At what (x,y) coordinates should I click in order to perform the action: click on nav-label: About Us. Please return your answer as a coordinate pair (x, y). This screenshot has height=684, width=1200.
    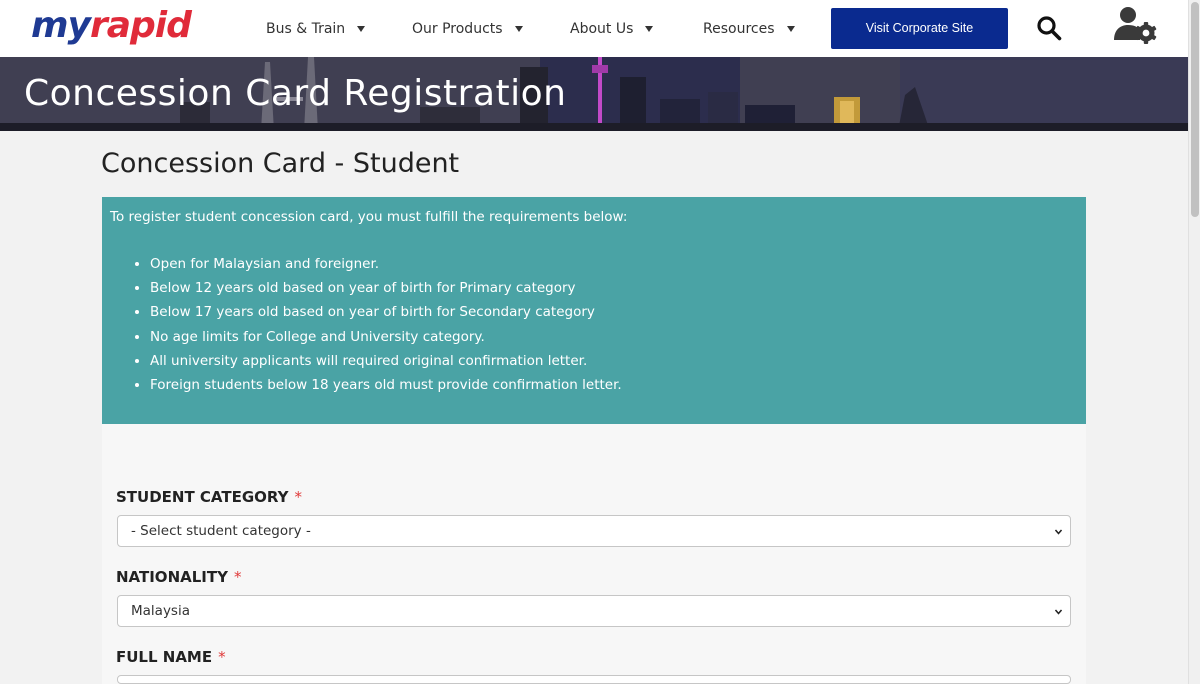
    Looking at the image, I should click on (602, 29).